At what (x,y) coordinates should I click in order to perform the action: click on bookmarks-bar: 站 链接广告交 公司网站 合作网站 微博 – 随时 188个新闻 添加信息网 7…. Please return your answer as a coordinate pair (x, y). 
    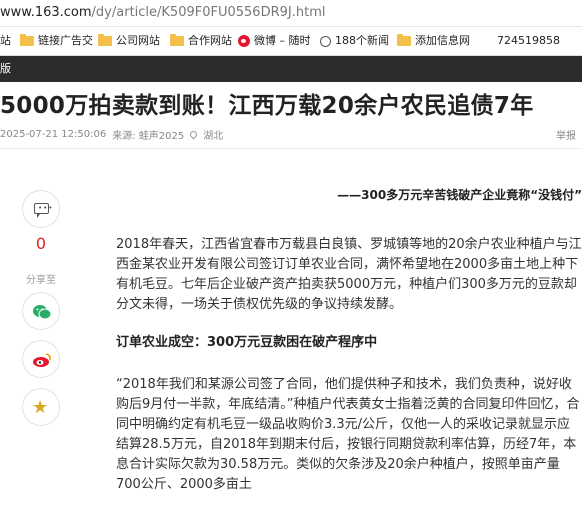
    Looking at the image, I should click on (291, 41).